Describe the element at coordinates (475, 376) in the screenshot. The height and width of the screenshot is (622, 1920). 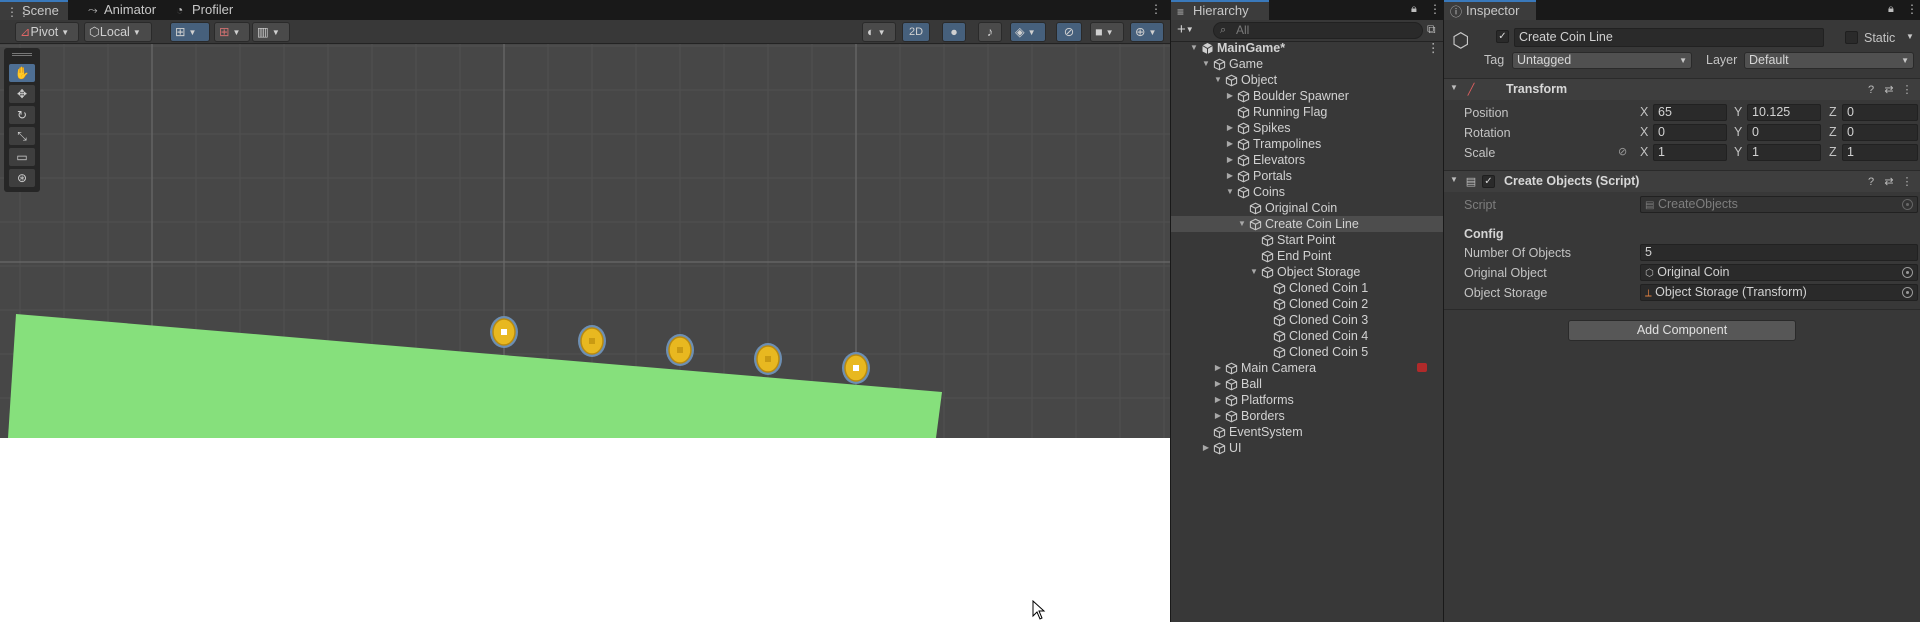
I see `ground-platform` at that location.